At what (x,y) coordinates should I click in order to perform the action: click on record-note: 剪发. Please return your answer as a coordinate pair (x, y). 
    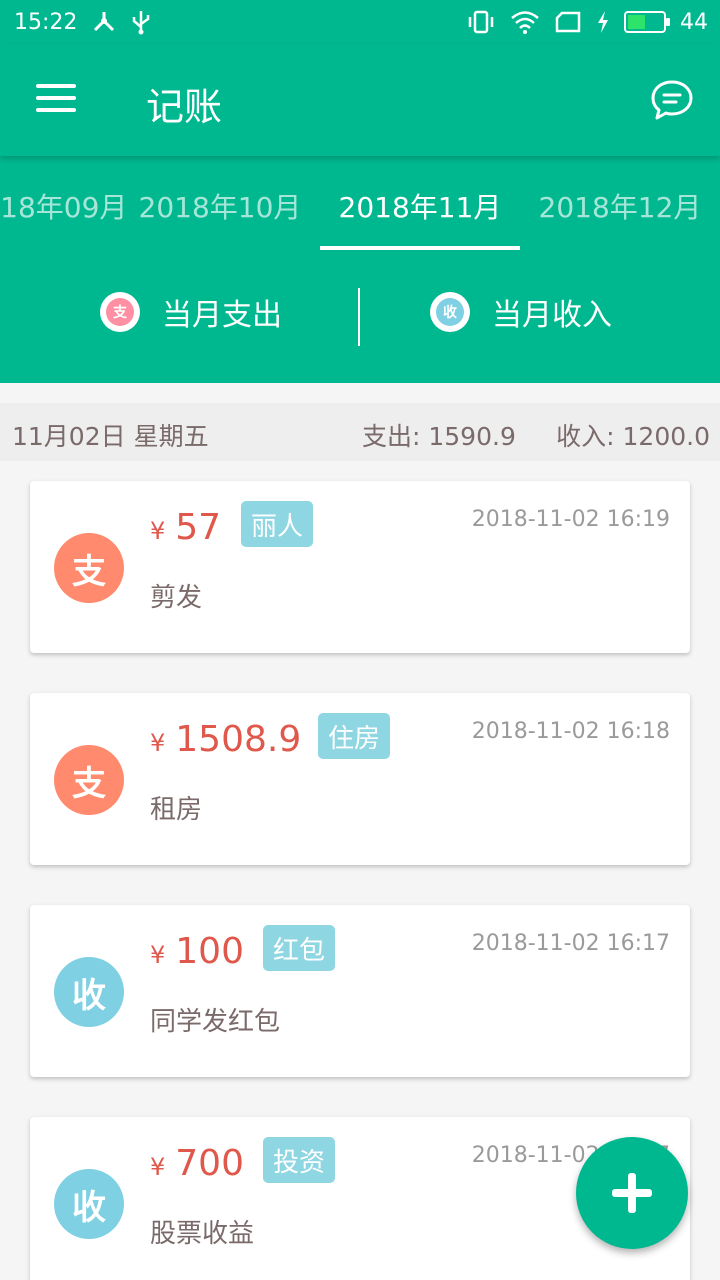
    Looking at the image, I should click on (176, 598).